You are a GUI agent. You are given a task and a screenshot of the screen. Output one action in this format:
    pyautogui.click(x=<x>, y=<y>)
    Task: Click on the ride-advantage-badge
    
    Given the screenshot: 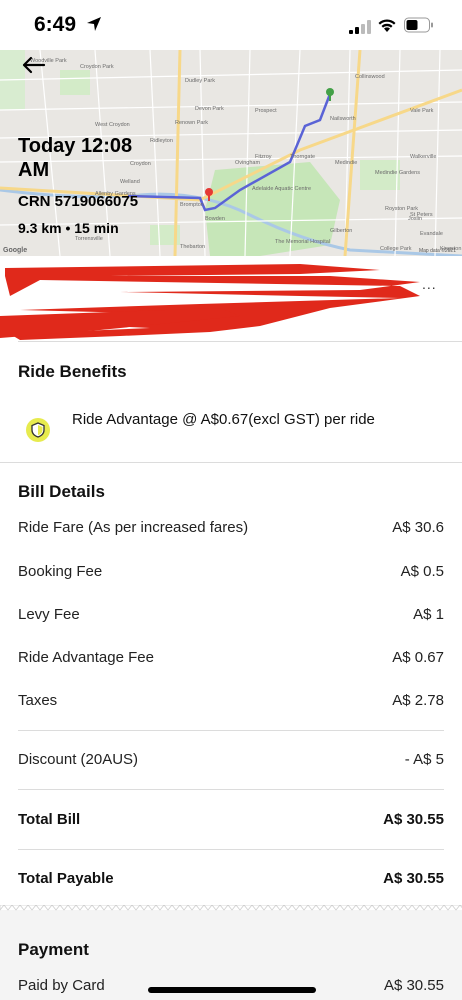 What is the action you would take?
    pyautogui.click(x=38, y=430)
    